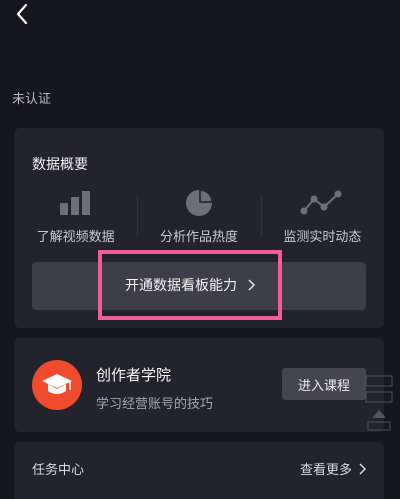 Image resolution: width=400 pixels, height=499 pixels. Describe the element at coordinates (155, 404) in the screenshot. I see `academy-subtitle: 学习经营账号的技巧` at that location.